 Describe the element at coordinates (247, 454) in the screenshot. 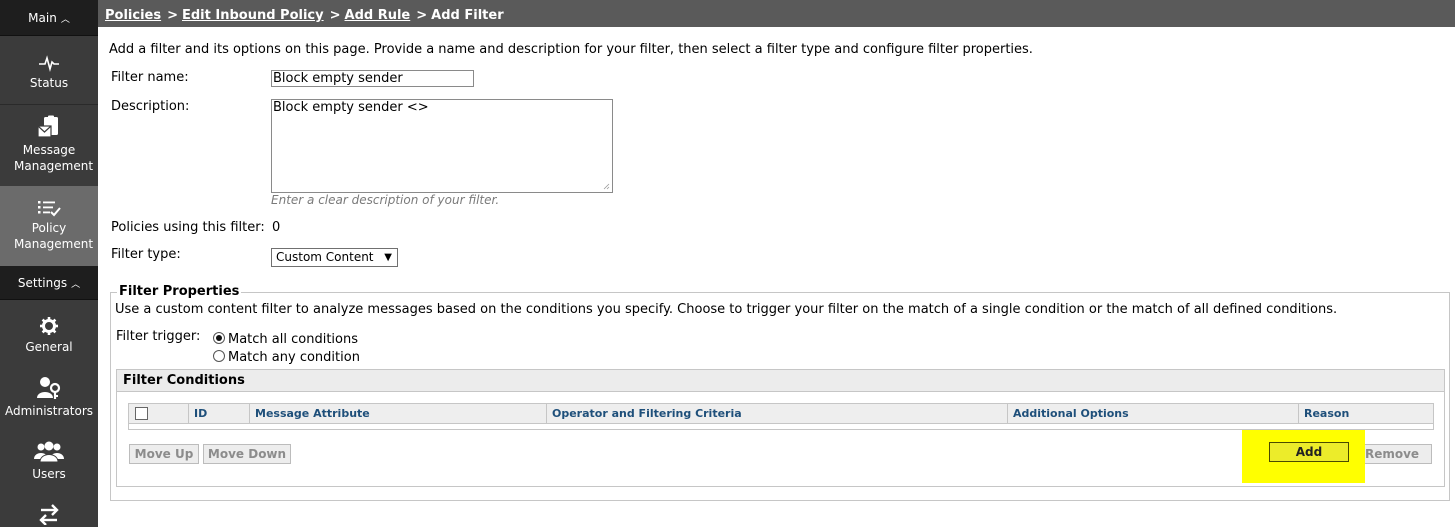

I see `move-down-button: Move Down` at that location.